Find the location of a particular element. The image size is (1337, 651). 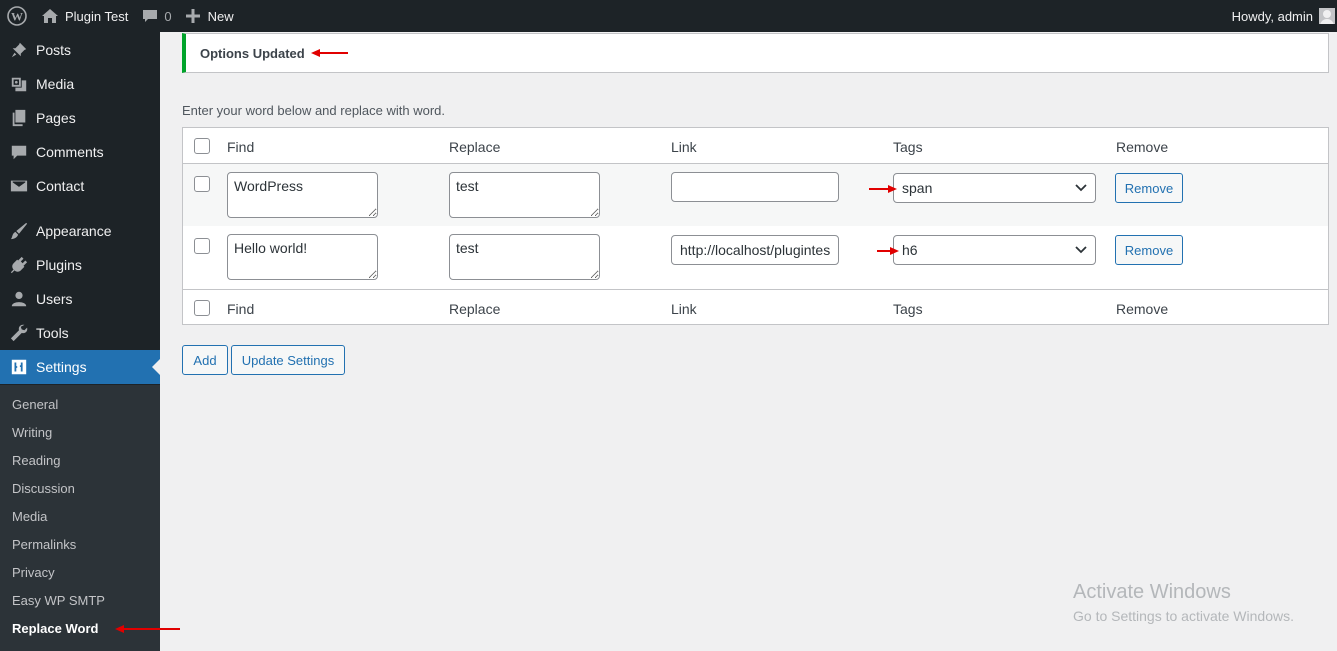

pin-icon is located at coordinates (18, 50).